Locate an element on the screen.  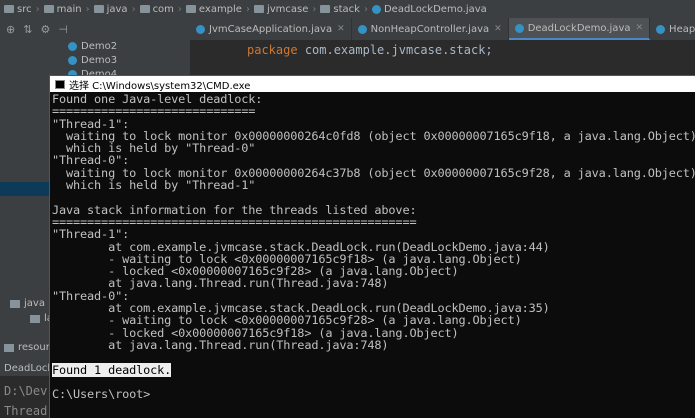
tree-item-java: java is located at coordinates (27, 303).